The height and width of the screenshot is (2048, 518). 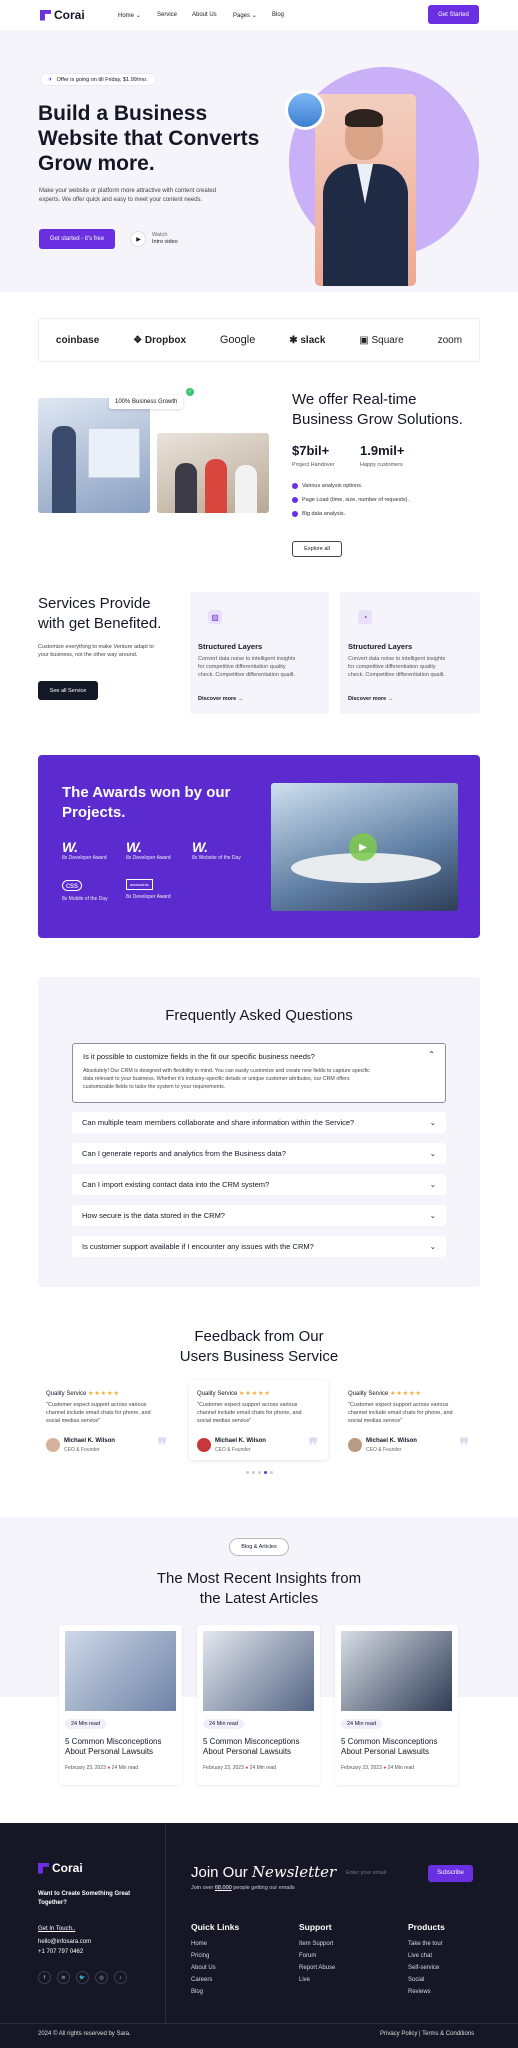 What do you see at coordinates (100, 623) in the screenshot?
I see `services-title-line: with get Benefited.` at bounding box center [100, 623].